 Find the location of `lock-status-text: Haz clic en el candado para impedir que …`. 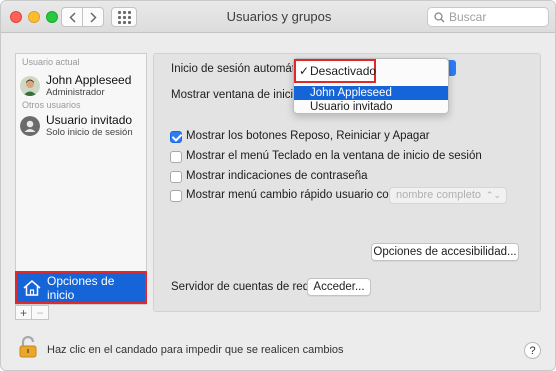

lock-status-text: Haz clic en el candado para impedir que … is located at coordinates (195, 350).